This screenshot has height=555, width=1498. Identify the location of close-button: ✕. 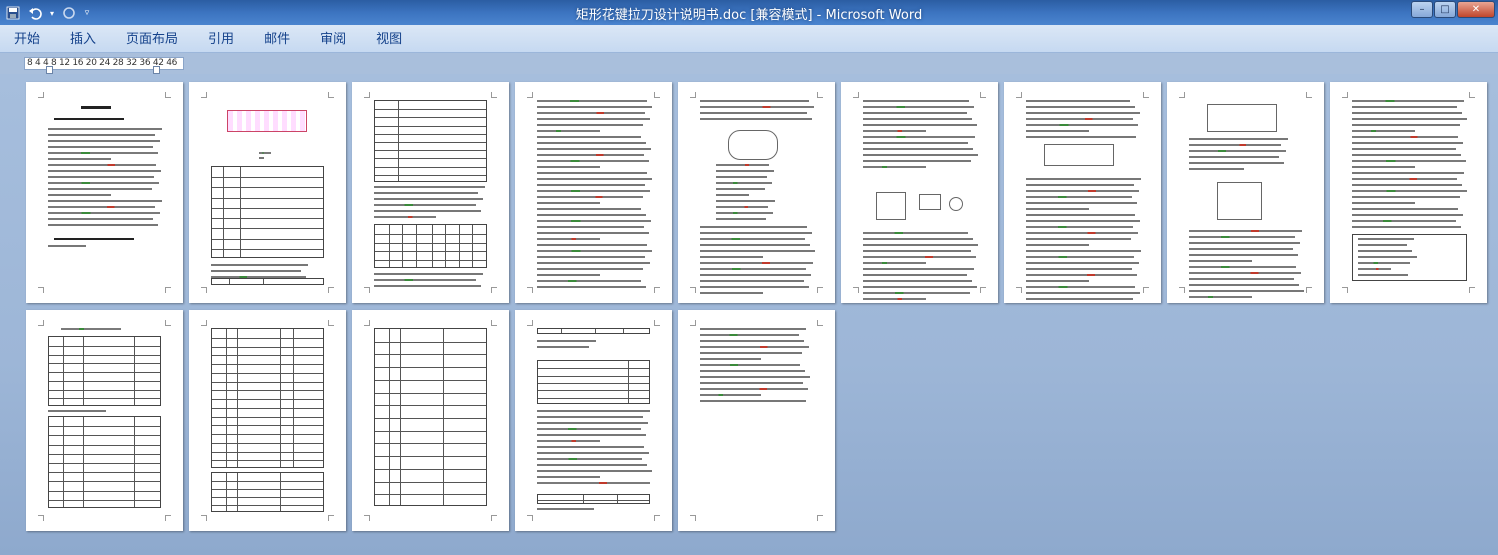
(1476, 9).